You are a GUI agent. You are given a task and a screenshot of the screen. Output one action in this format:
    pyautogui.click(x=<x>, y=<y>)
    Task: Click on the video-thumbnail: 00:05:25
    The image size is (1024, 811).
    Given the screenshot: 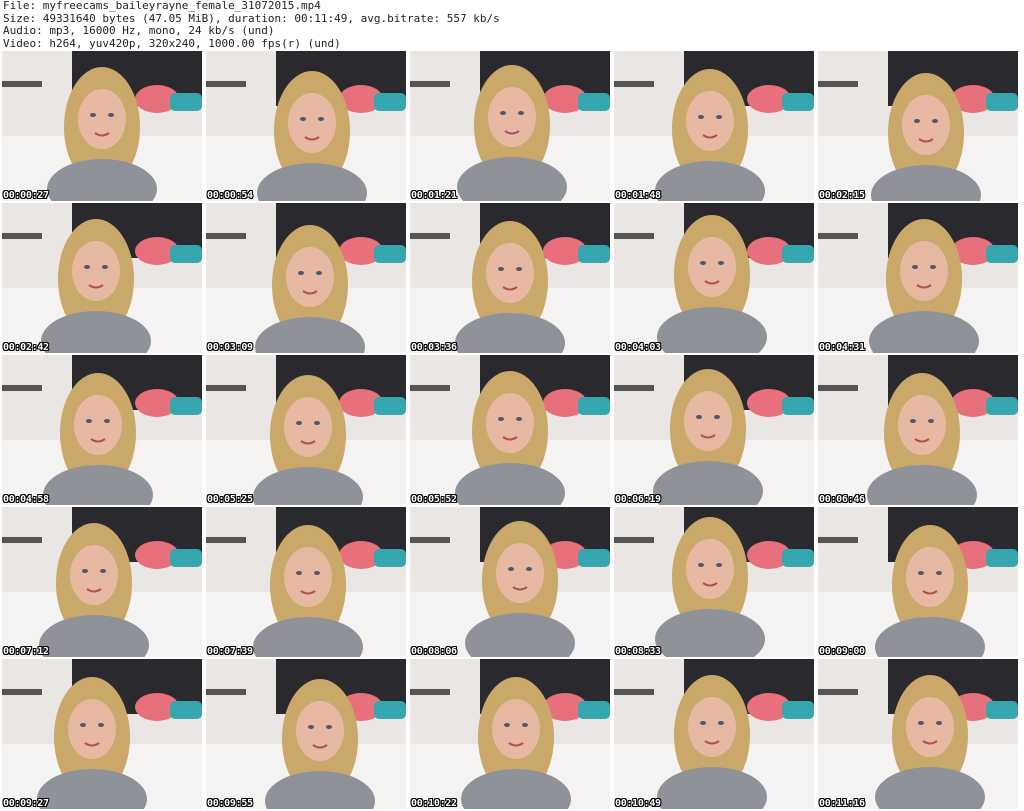 What is the action you would take?
    pyautogui.click(x=306, y=430)
    